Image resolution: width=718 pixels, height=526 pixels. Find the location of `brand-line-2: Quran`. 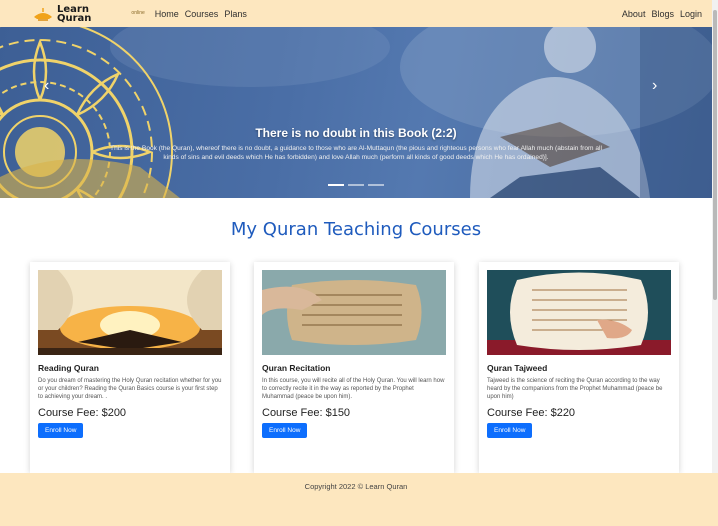

brand-line-2: Quran is located at coordinates (74, 18).